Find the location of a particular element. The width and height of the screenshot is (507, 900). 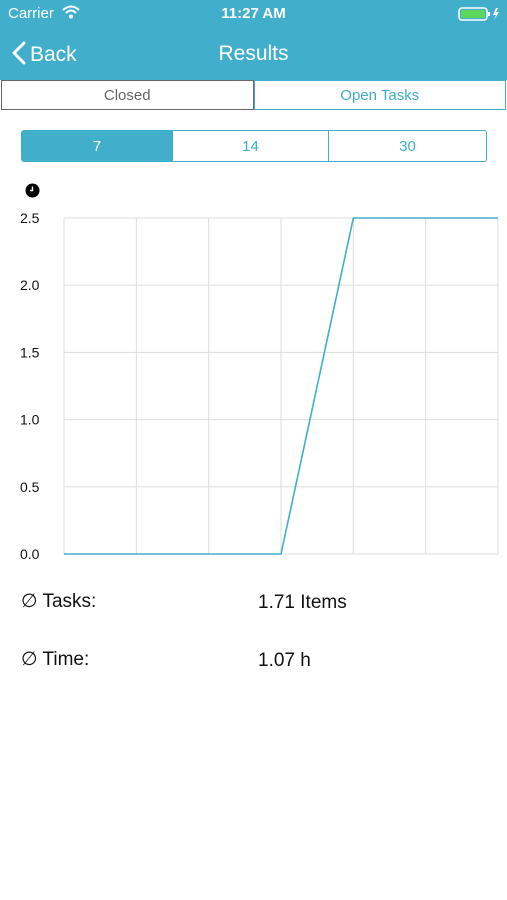

tab-closed: Closed is located at coordinates (128, 95).